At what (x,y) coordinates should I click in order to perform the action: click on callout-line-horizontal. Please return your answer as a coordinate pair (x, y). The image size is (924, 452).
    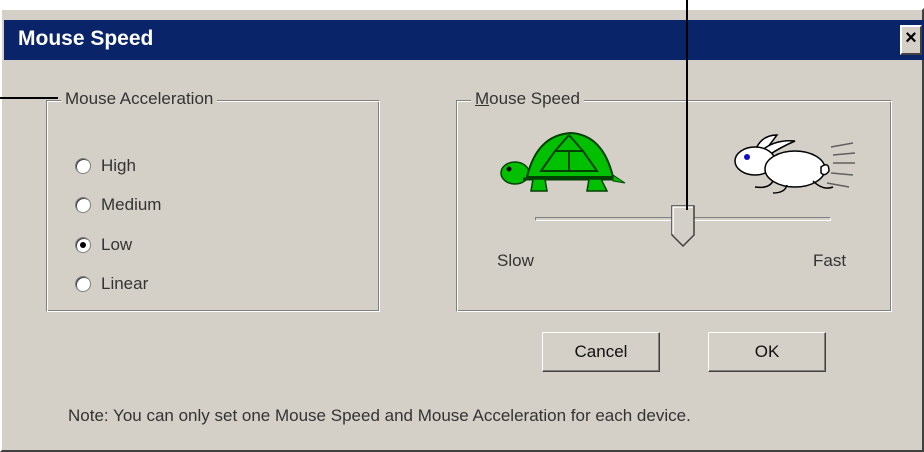
    Looking at the image, I should click on (29, 98).